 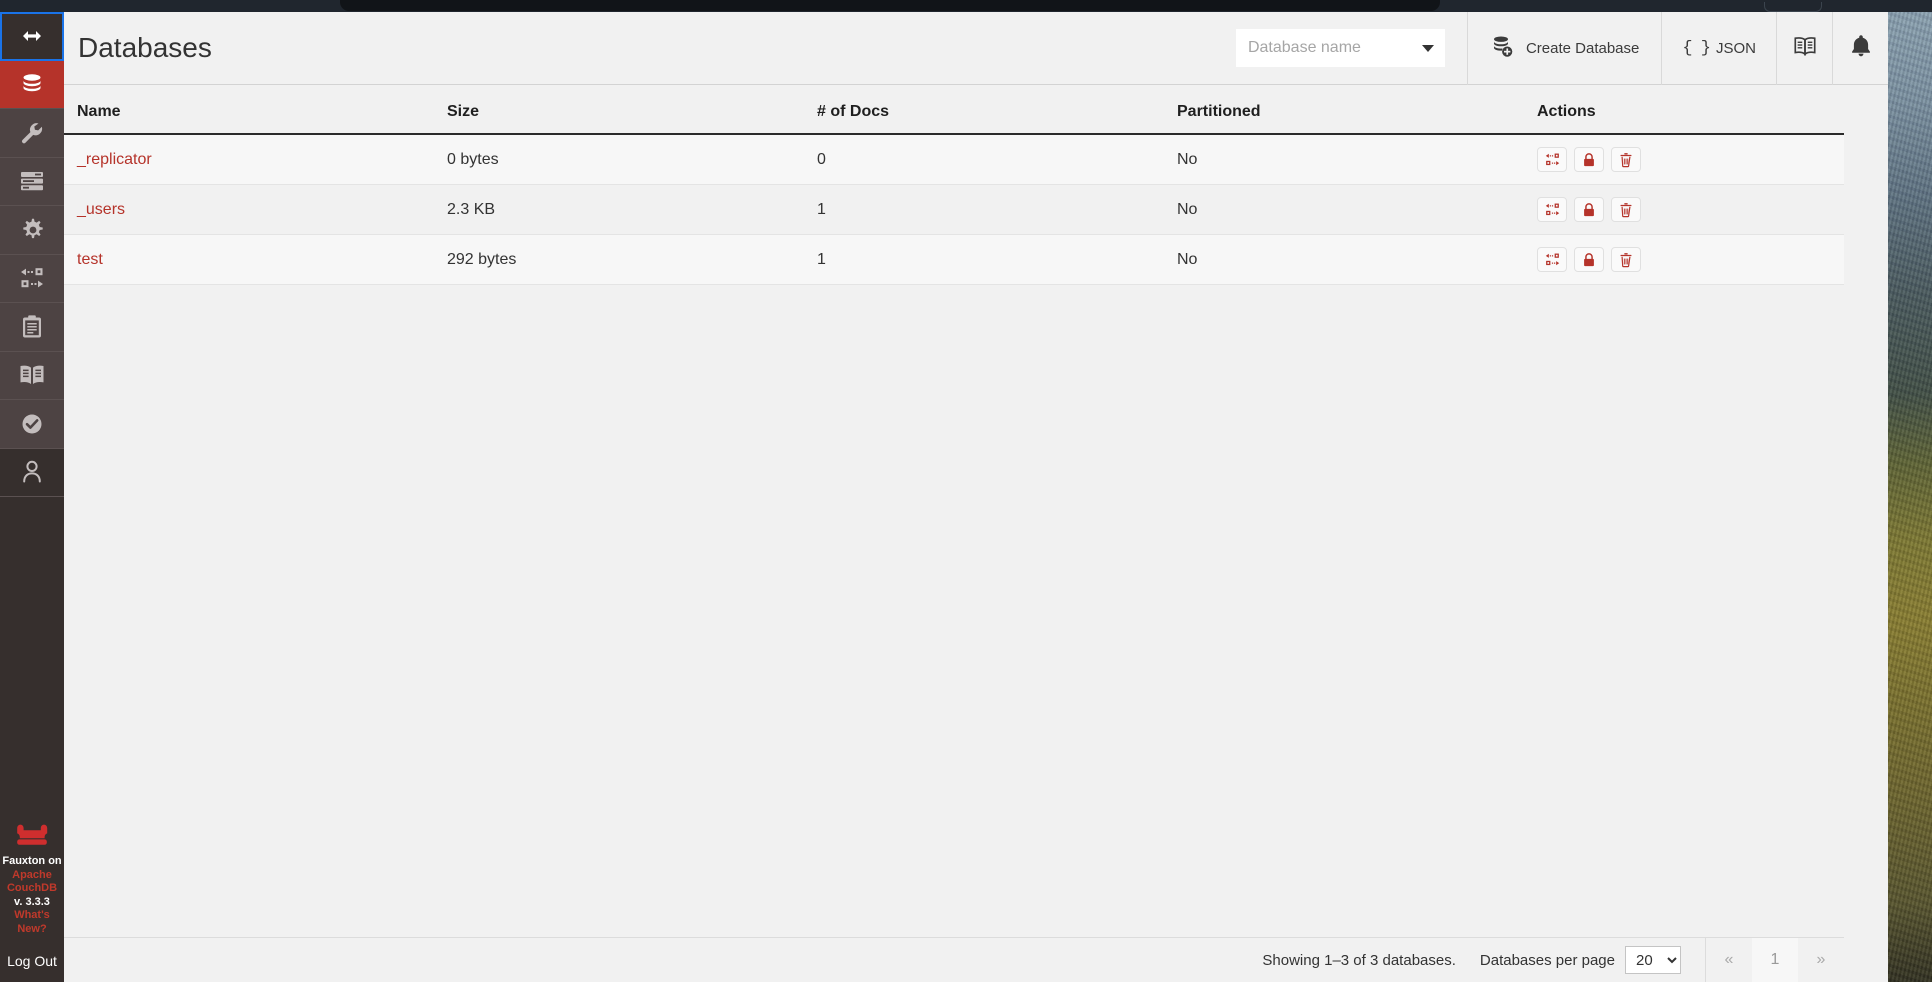 I want to click on sidebar-item-replication, so click(x=32, y=279).